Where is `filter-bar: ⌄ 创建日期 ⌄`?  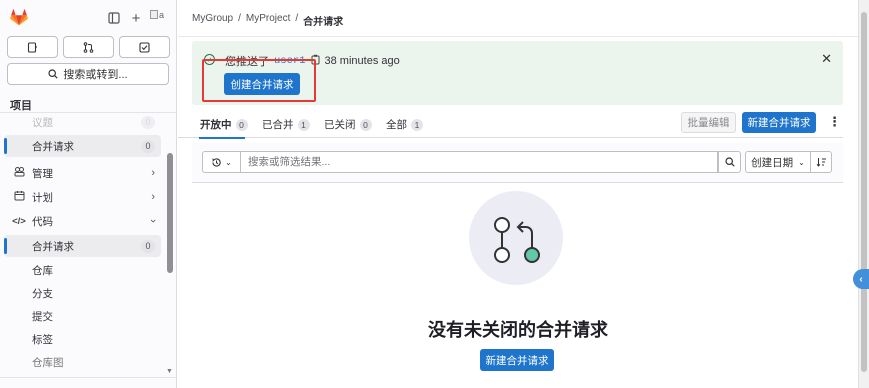 filter-bar: ⌄ 创建日期 ⌄ is located at coordinates (517, 163).